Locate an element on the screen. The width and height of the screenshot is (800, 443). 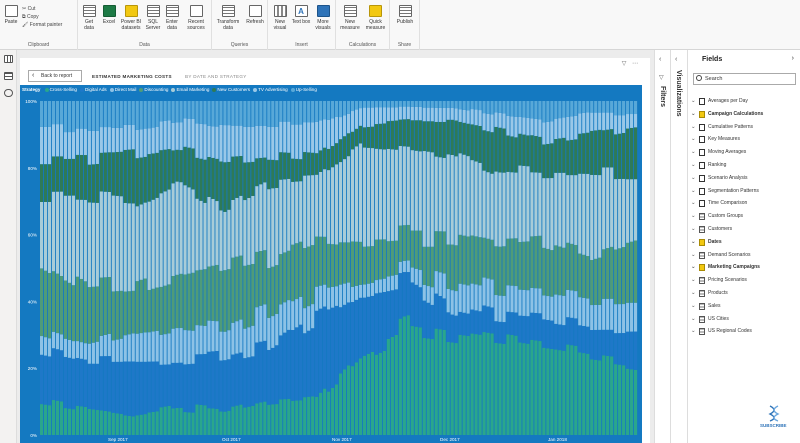
field-table-item: ⌄ US Cities is located at coordinates (744, 319).